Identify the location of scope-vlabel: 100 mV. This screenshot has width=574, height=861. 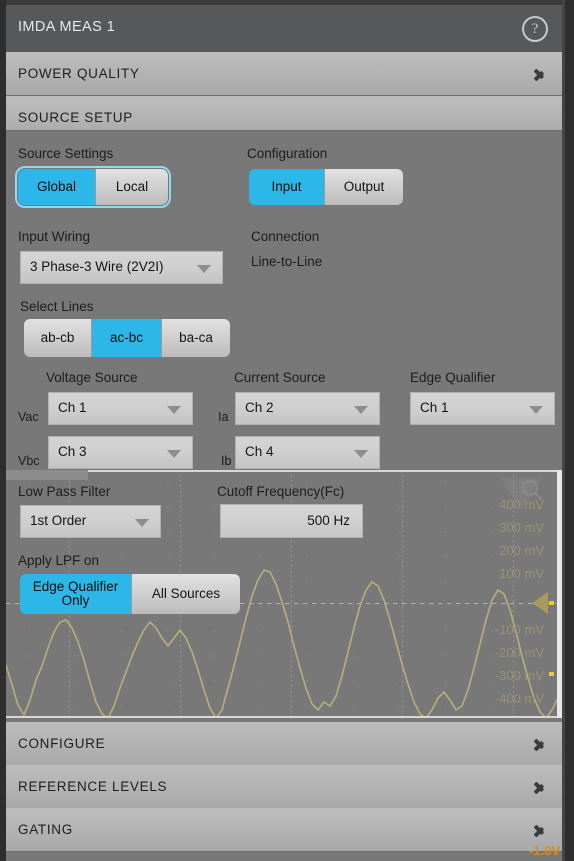
(521, 573).